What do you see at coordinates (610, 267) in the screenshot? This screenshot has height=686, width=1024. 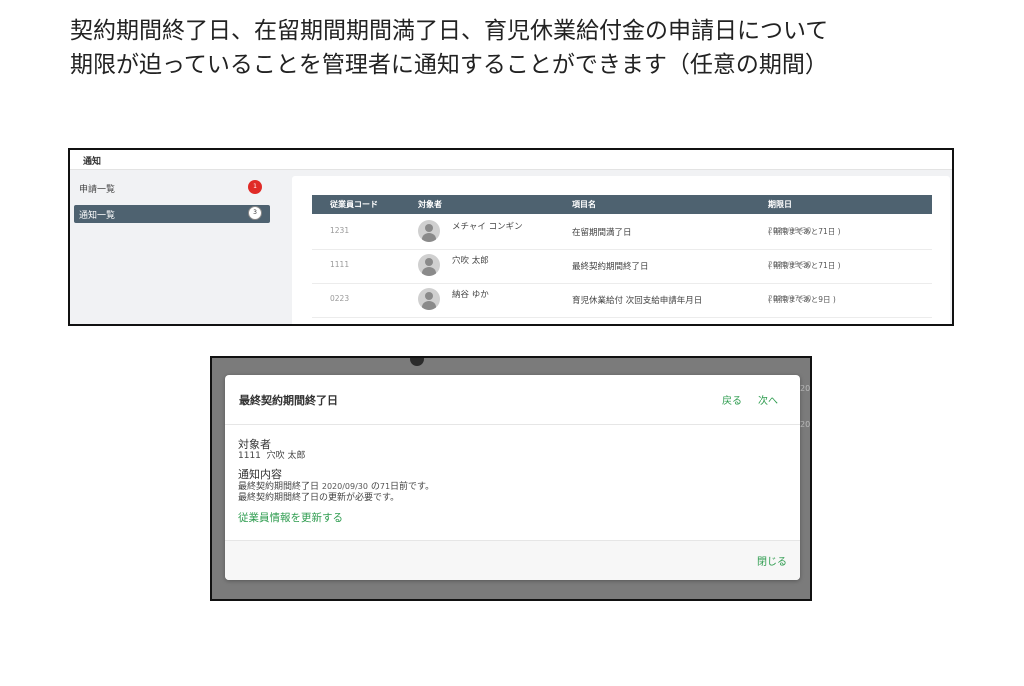 I see `item-name: 最終契約期間終了日` at bounding box center [610, 267].